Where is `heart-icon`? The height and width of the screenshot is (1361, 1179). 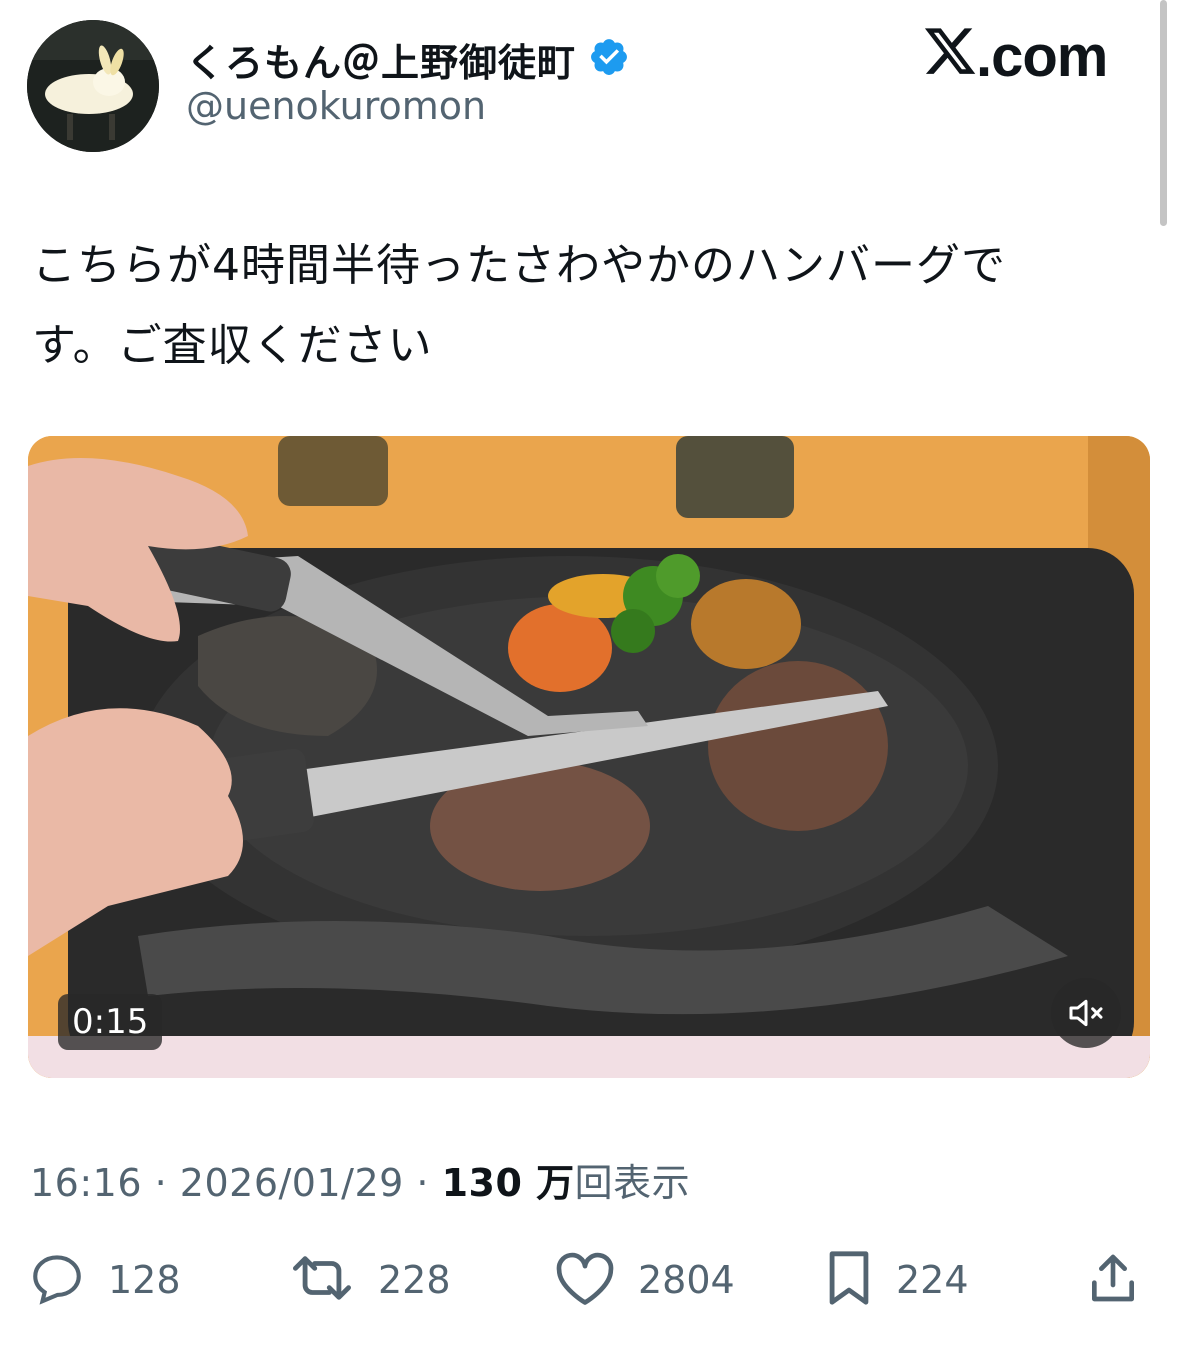 heart-icon is located at coordinates (585, 1280).